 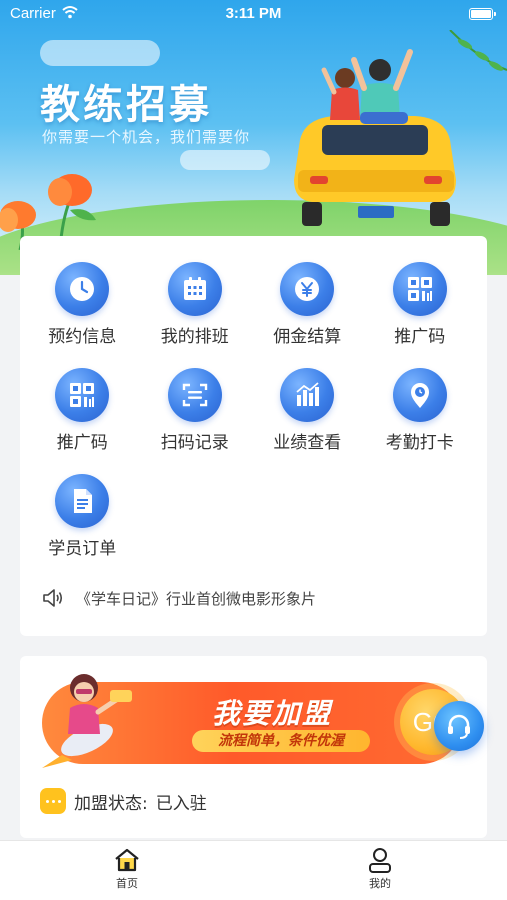 What do you see at coordinates (82, 289) in the screenshot?
I see `clock-icon` at bounding box center [82, 289].